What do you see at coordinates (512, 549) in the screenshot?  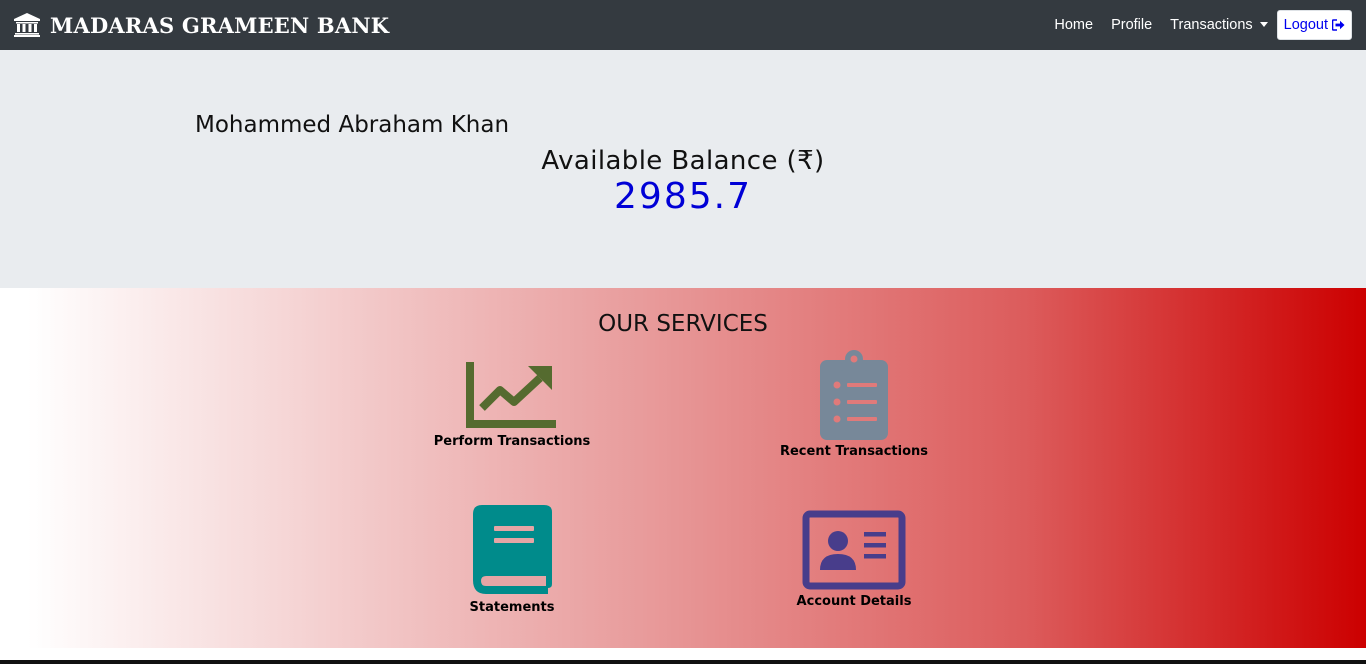 I see `book-icon` at bounding box center [512, 549].